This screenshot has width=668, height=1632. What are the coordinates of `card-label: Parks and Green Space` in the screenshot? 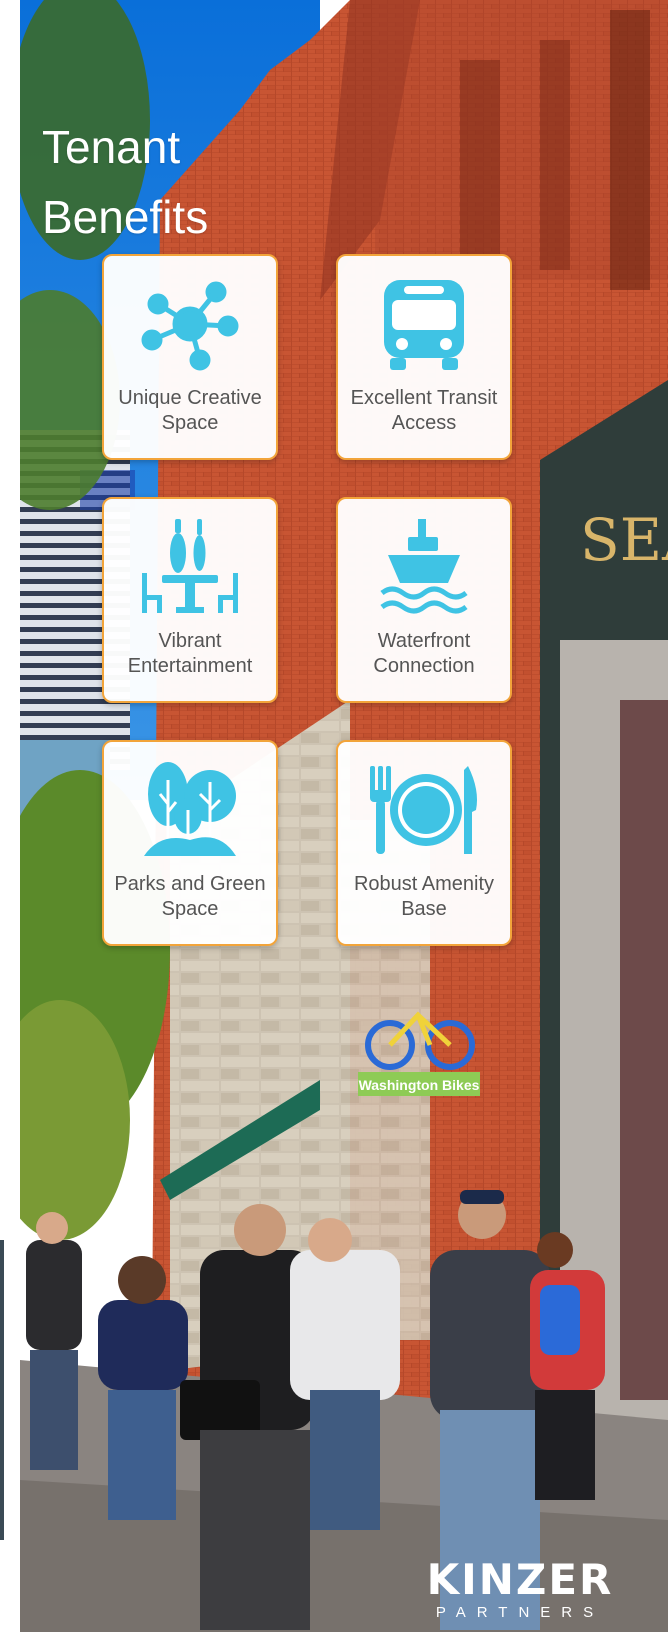 It's located at (190, 896).